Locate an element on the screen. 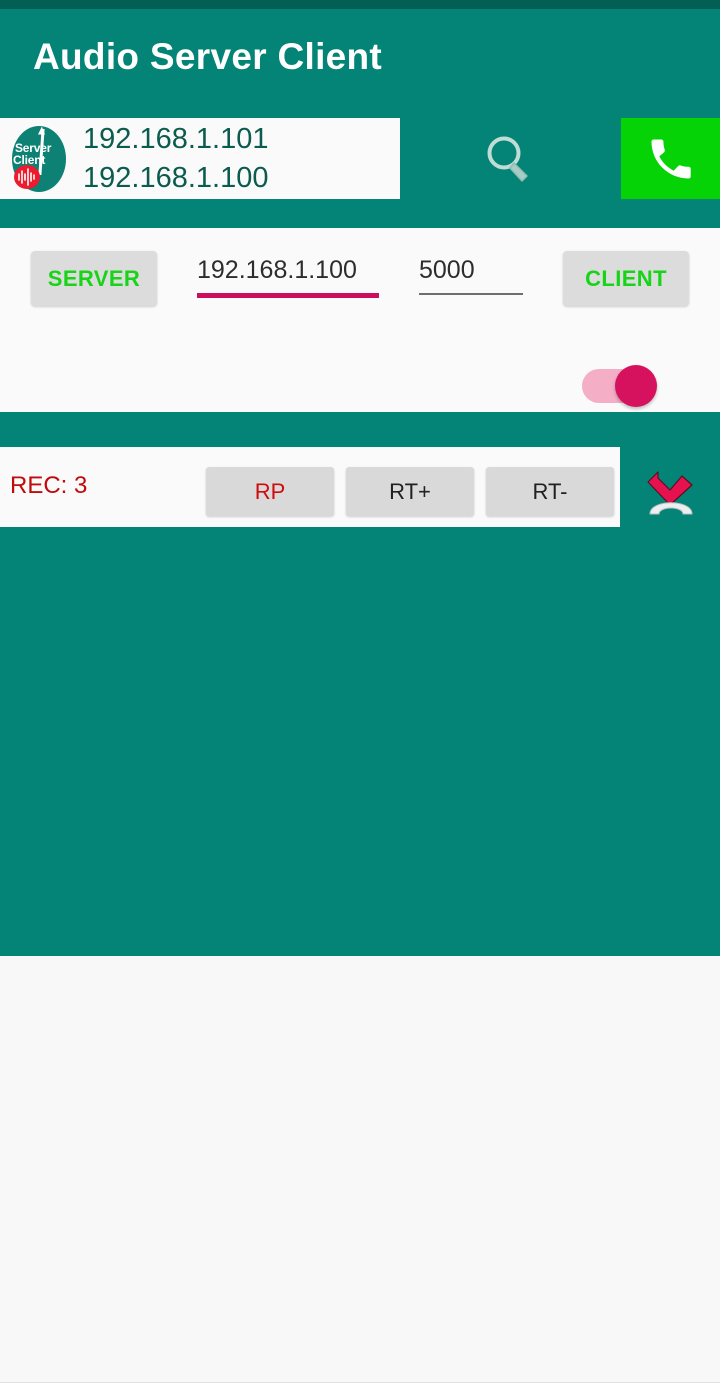 The height and width of the screenshot is (1383, 720). phone-call-icon is located at coordinates (671, 158).